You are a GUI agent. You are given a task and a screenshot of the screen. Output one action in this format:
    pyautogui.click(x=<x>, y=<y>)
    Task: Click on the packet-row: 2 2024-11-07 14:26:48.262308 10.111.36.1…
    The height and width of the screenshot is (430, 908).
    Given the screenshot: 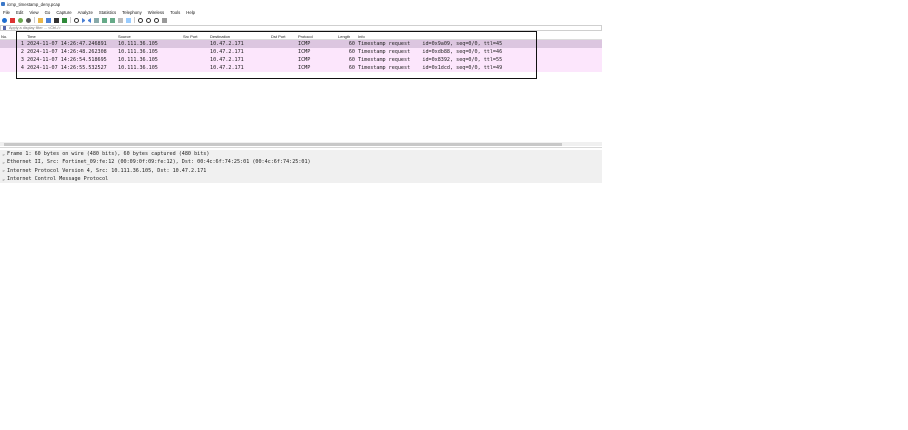 What is the action you would take?
    pyautogui.click(x=301, y=52)
    